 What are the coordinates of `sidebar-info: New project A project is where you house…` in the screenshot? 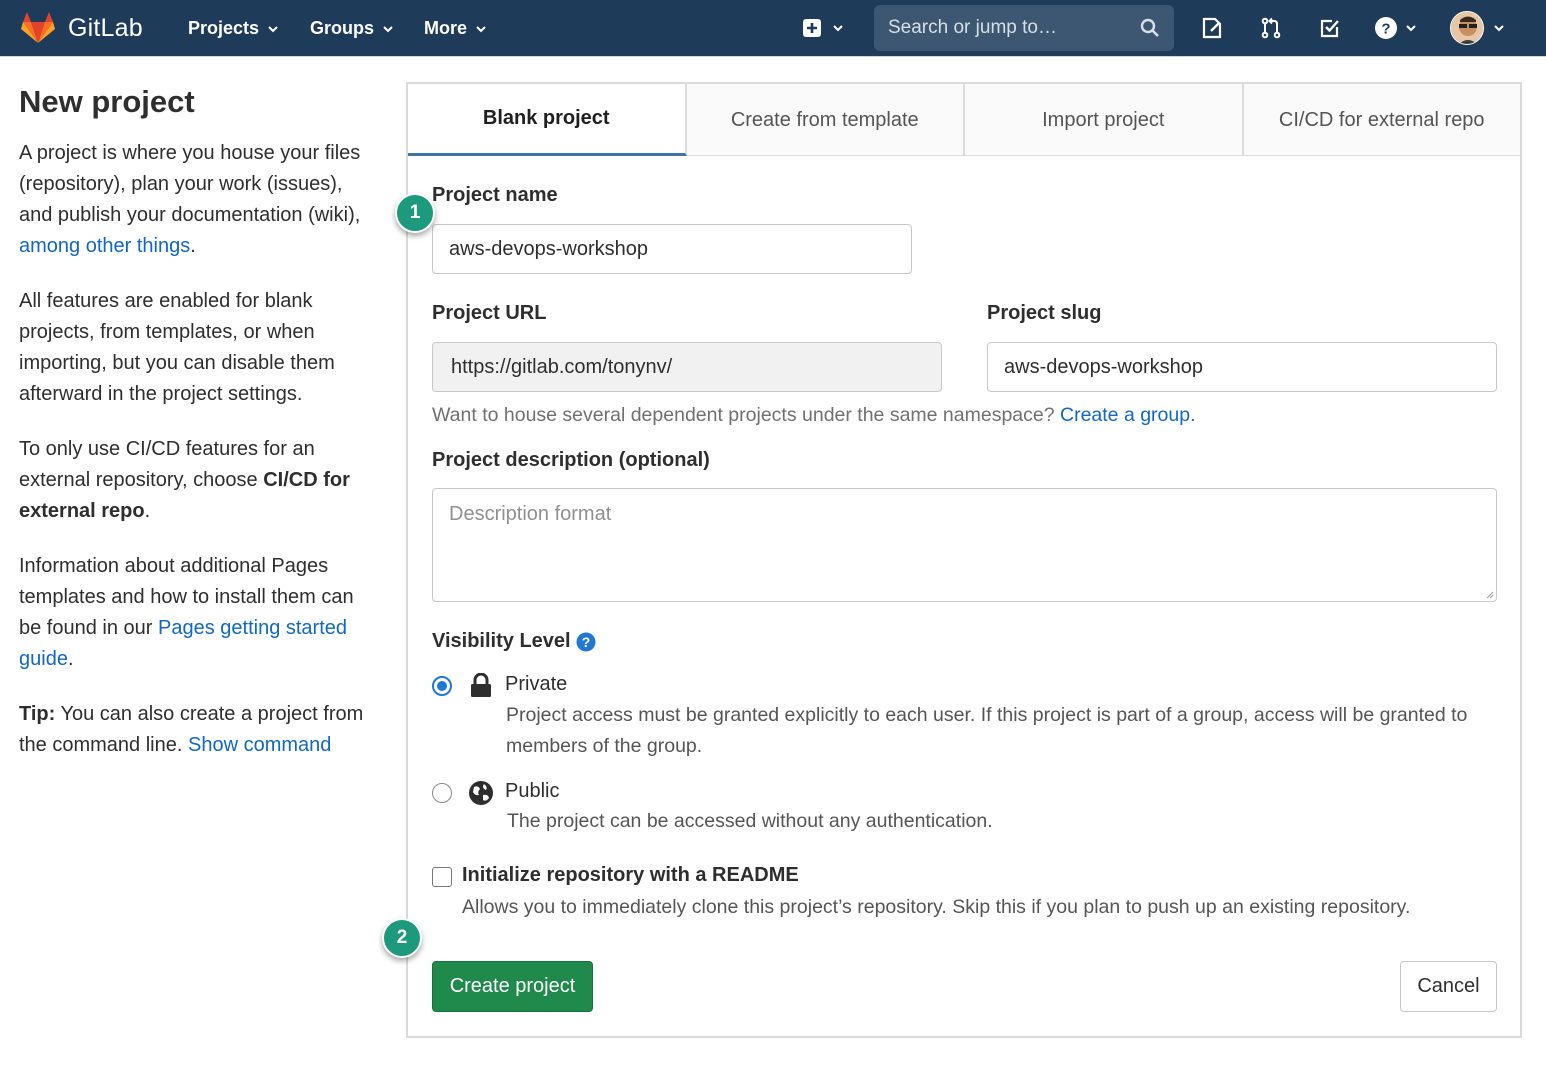 It's located at (194, 433).